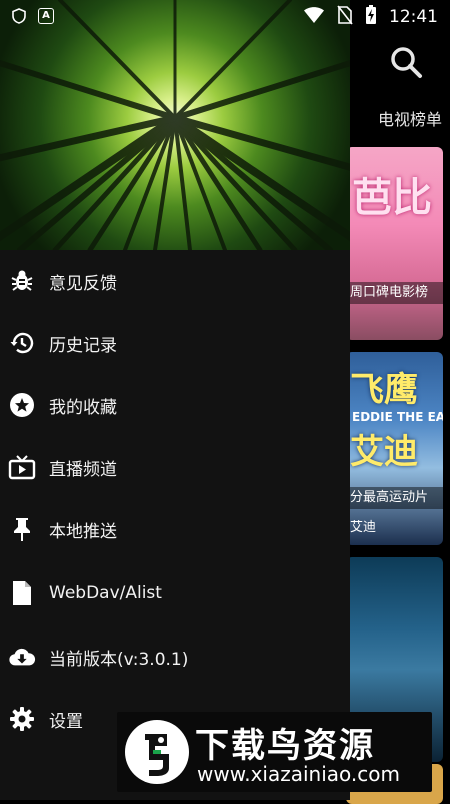  I want to click on file-icon, so click(22, 593).